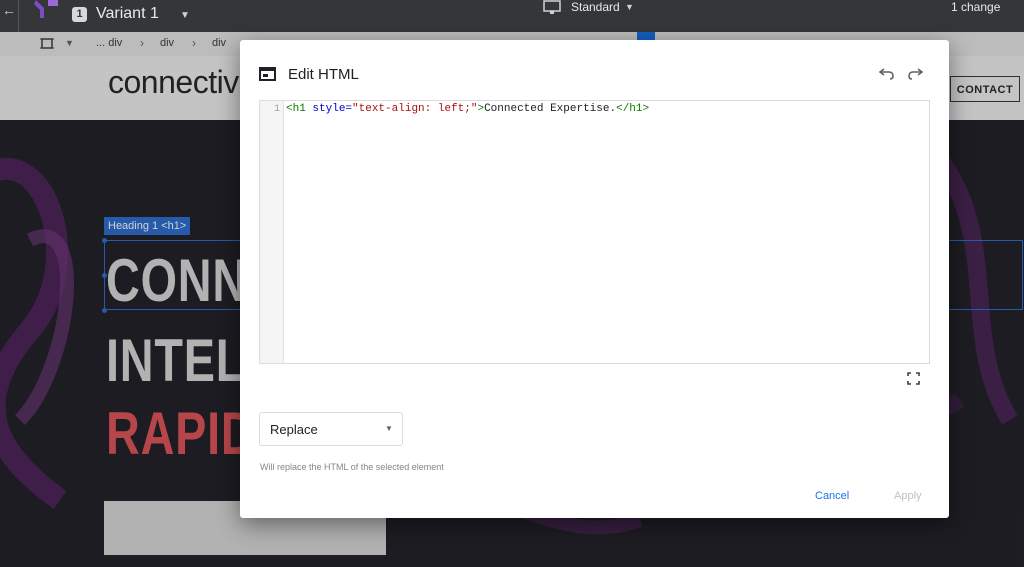 This screenshot has height=567, width=1024. Describe the element at coordinates (9, 16) in the screenshot. I see `back-arrow-icon: ←` at that location.